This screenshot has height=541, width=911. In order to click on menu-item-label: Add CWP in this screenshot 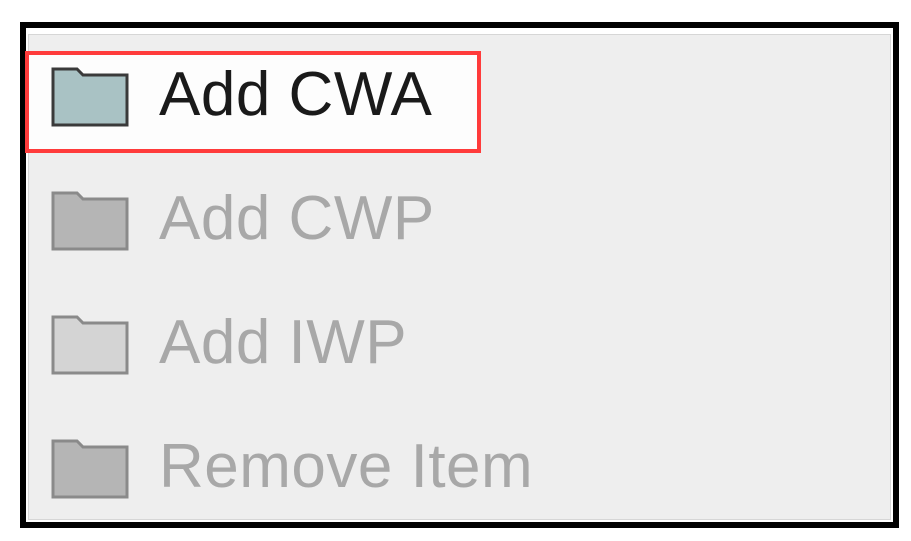, I will do `click(297, 218)`.